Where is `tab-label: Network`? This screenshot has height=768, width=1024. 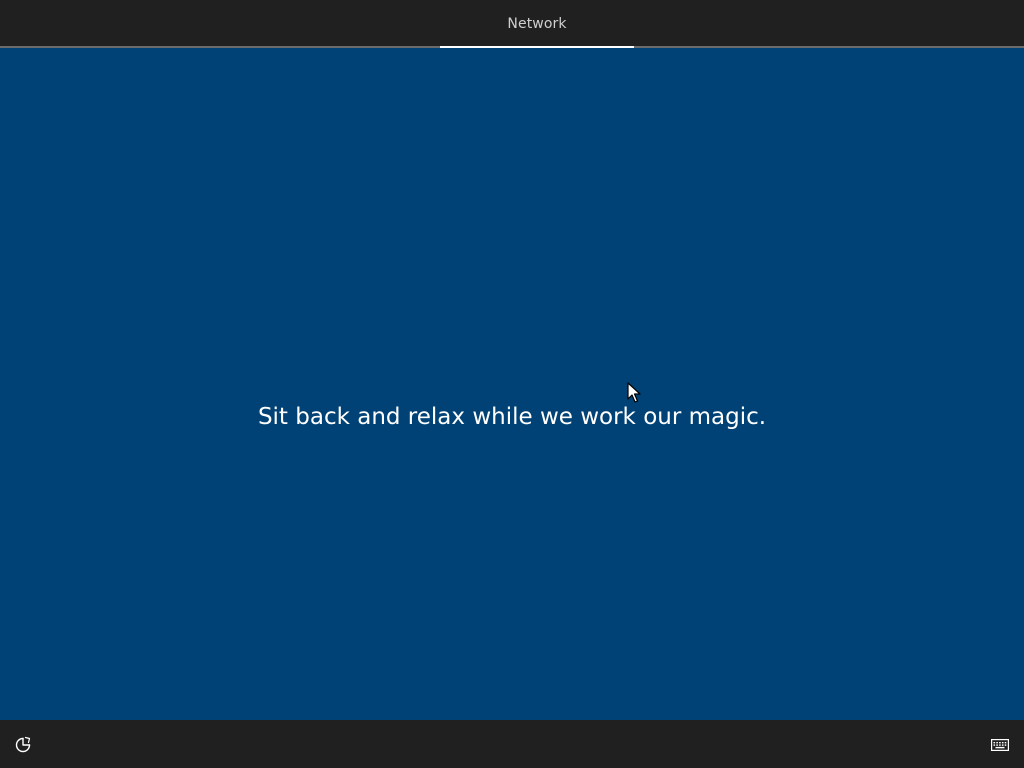 tab-label: Network is located at coordinates (537, 24).